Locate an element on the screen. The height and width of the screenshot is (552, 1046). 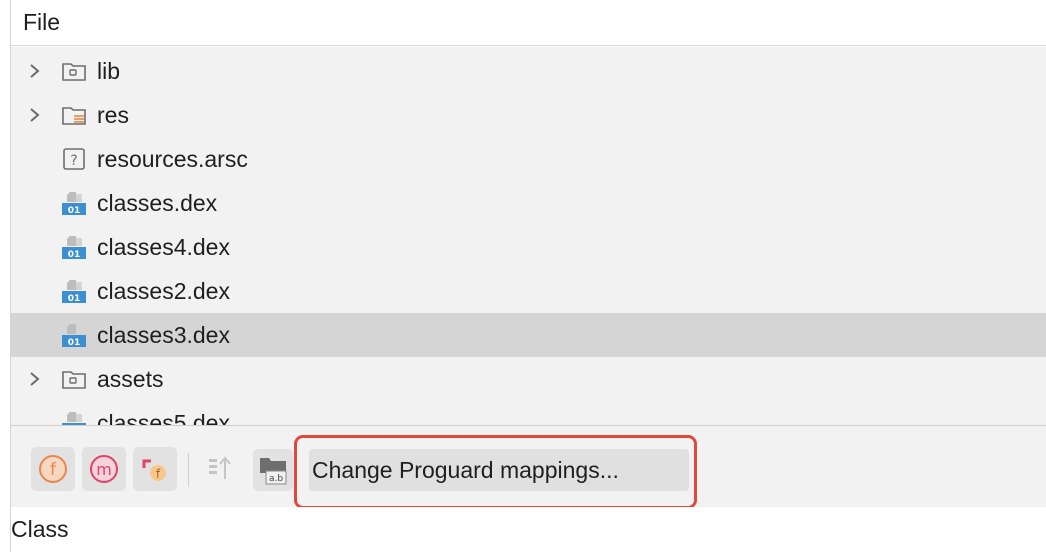
show-methods-button: m is located at coordinates (104, 469).